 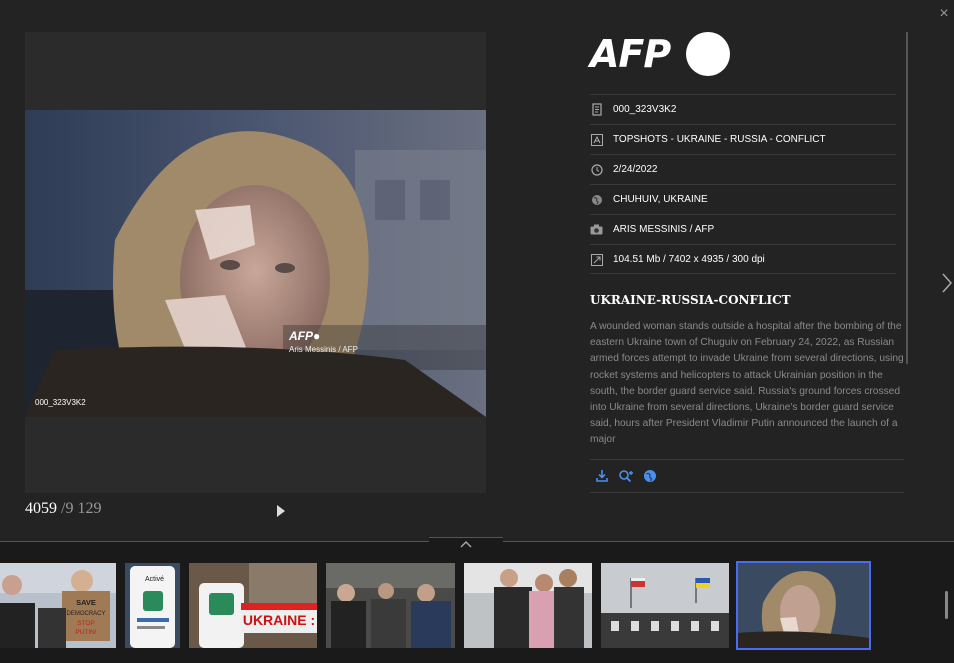 What do you see at coordinates (279, 620) in the screenshot?
I see `ukraine-headline: UKRAINE :` at bounding box center [279, 620].